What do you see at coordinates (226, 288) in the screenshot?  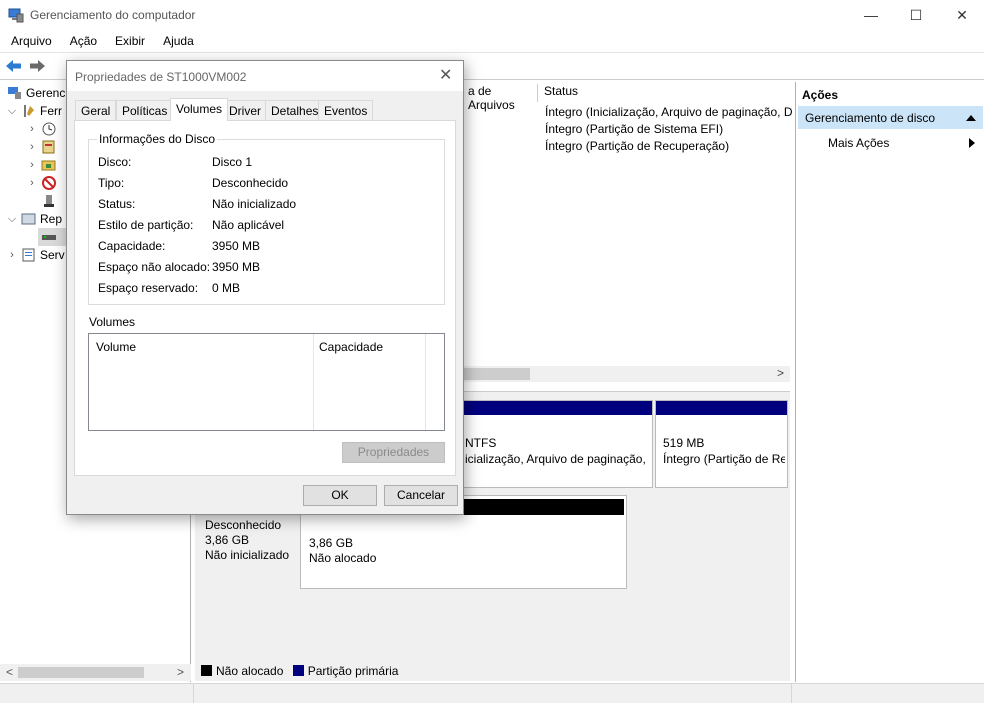 I see `field-value-reserved-space: 0 MB` at bounding box center [226, 288].